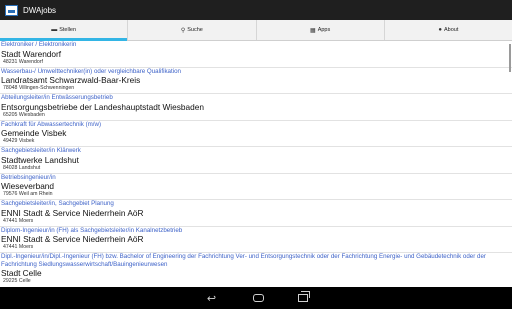 The image size is (512, 309). Describe the element at coordinates (40, 10) in the screenshot. I see `app-title: DWAjobs` at that location.